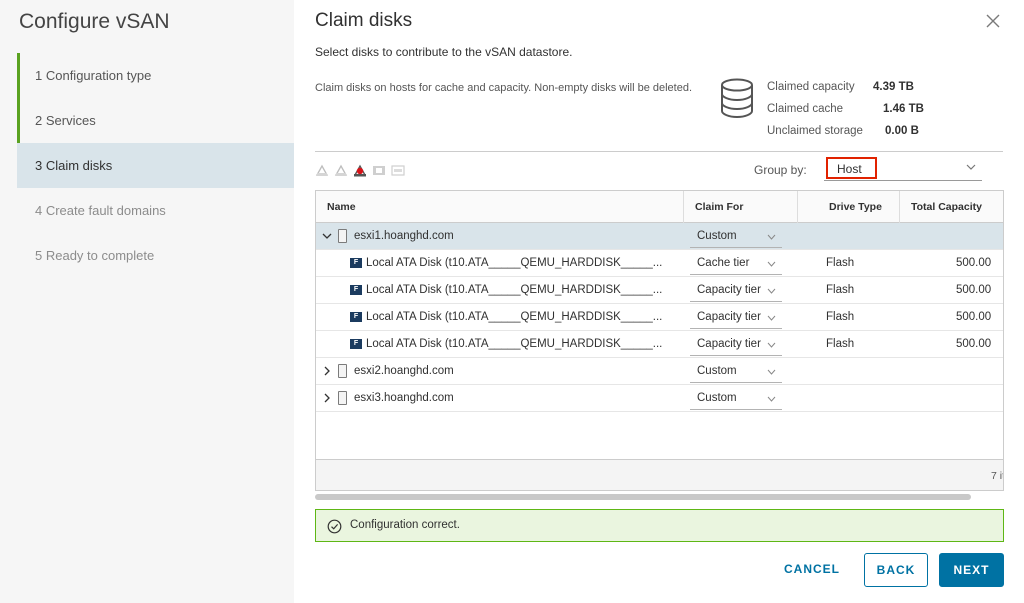  I want to click on step-ready-to-complete: 5 Ready to complete, so click(155, 255).